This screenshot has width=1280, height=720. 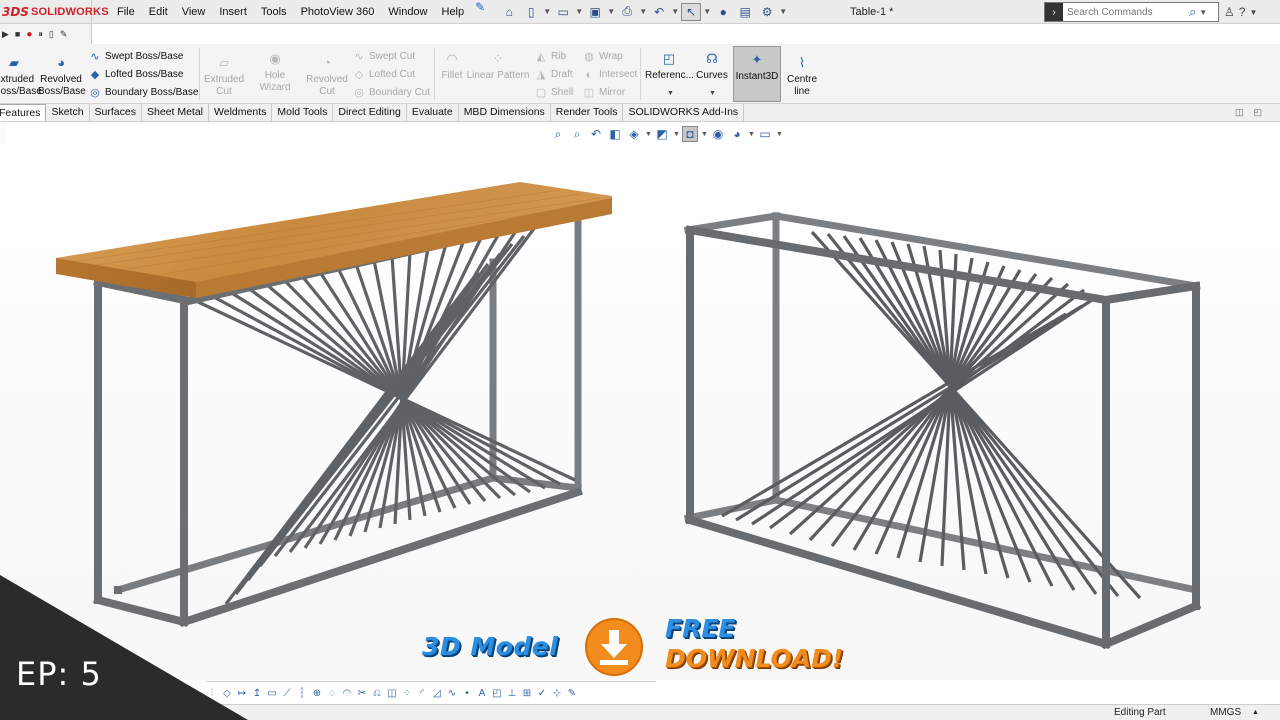 What do you see at coordinates (5, 34) in the screenshot?
I see `play-icon: ▶` at bounding box center [5, 34].